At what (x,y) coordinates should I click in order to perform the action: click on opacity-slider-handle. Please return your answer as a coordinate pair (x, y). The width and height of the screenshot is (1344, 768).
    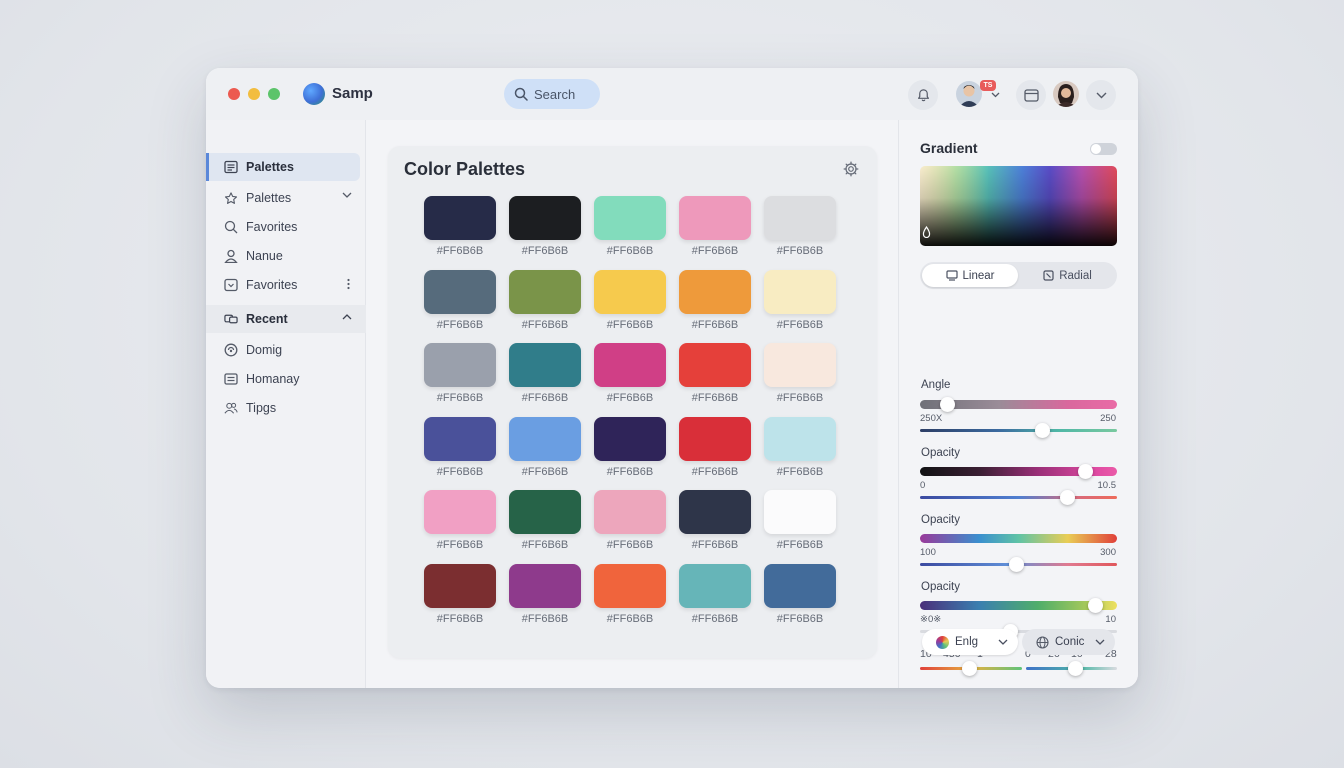
    Looking at the image, I should click on (1085, 471).